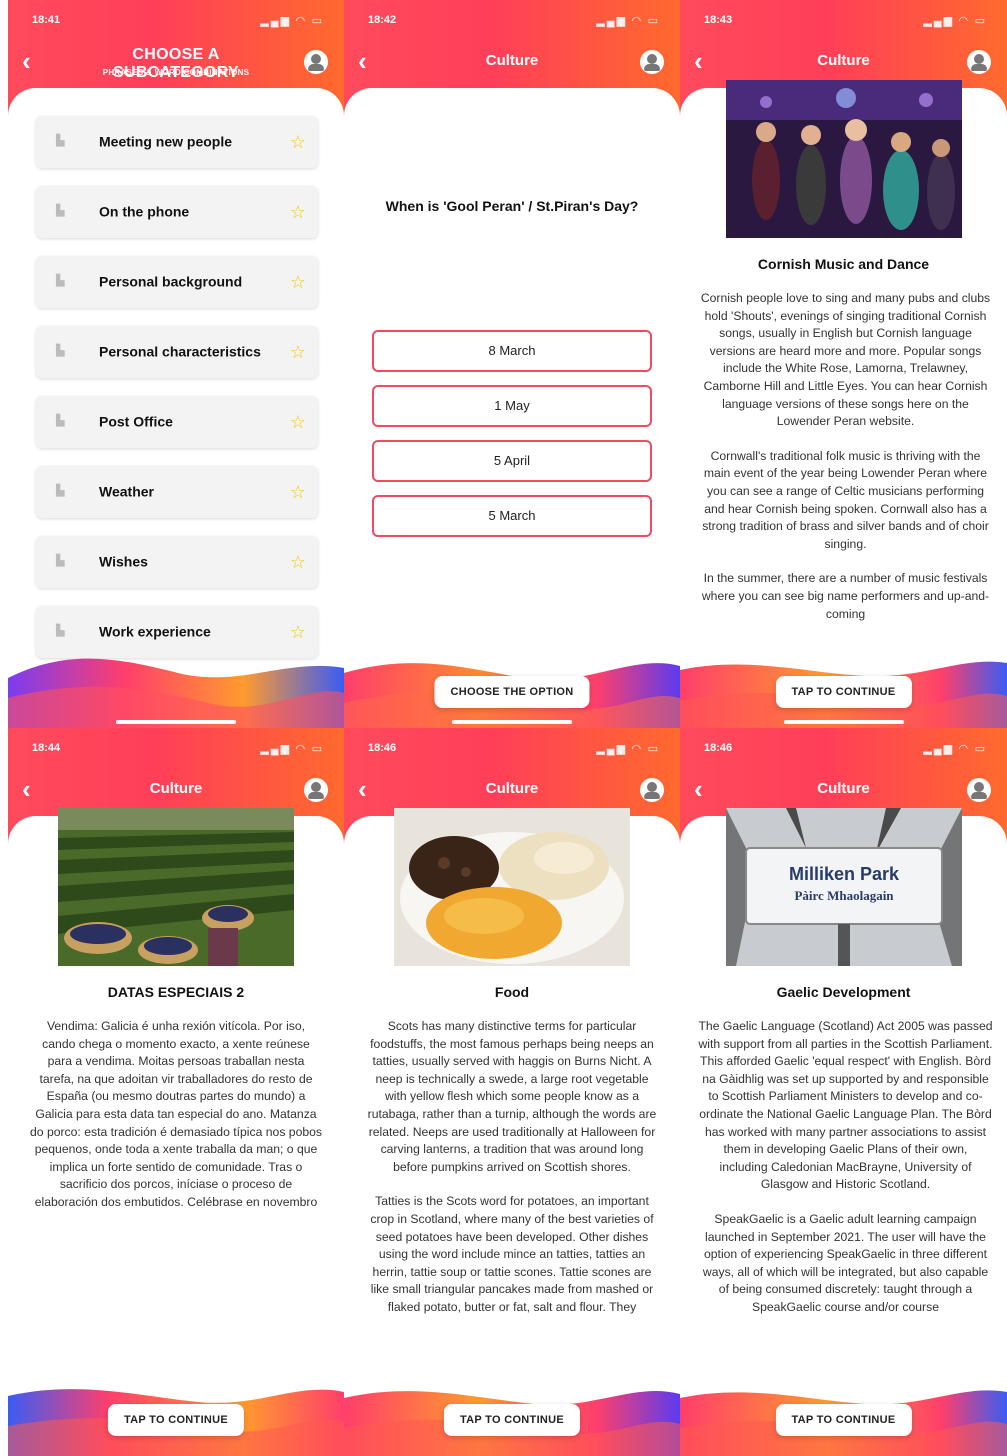 The width and height of the screenshot is (1007, 1456). I want to click on quiz-question: When is 'Gool Peran' / St.Piran's Day?, so click(512, 206).